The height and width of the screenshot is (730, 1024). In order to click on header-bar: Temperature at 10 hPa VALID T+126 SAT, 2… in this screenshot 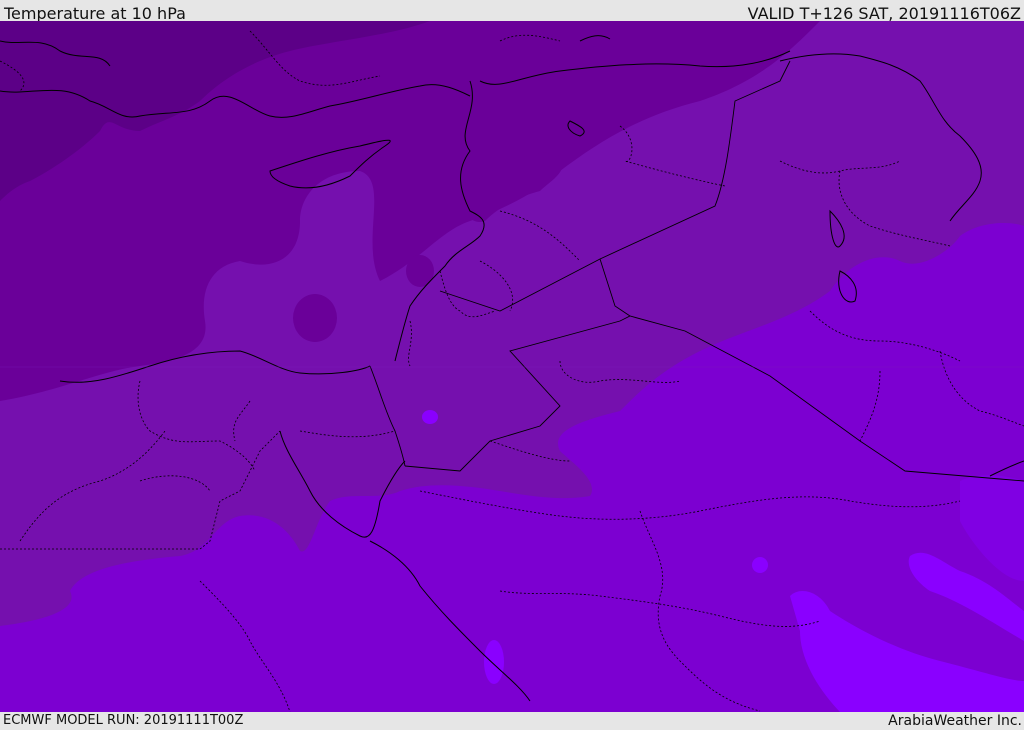, I will do `click(512, 11)`.